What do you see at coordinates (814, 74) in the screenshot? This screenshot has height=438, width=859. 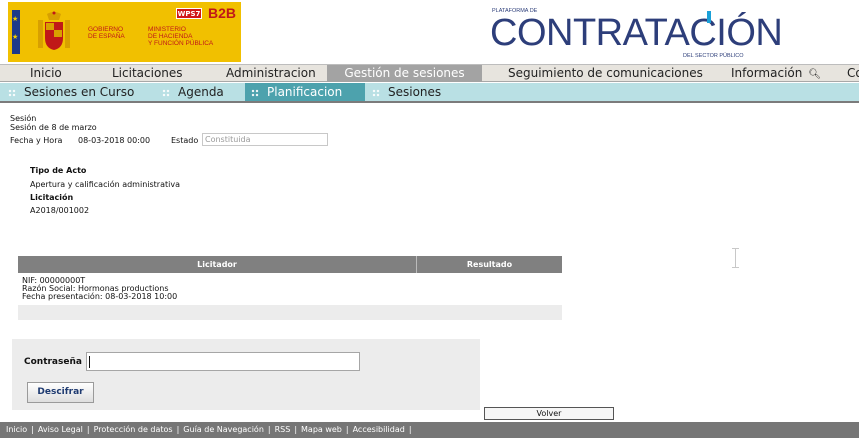 I see `search-icon: 🔍︎` at bounding box center [814, 74].